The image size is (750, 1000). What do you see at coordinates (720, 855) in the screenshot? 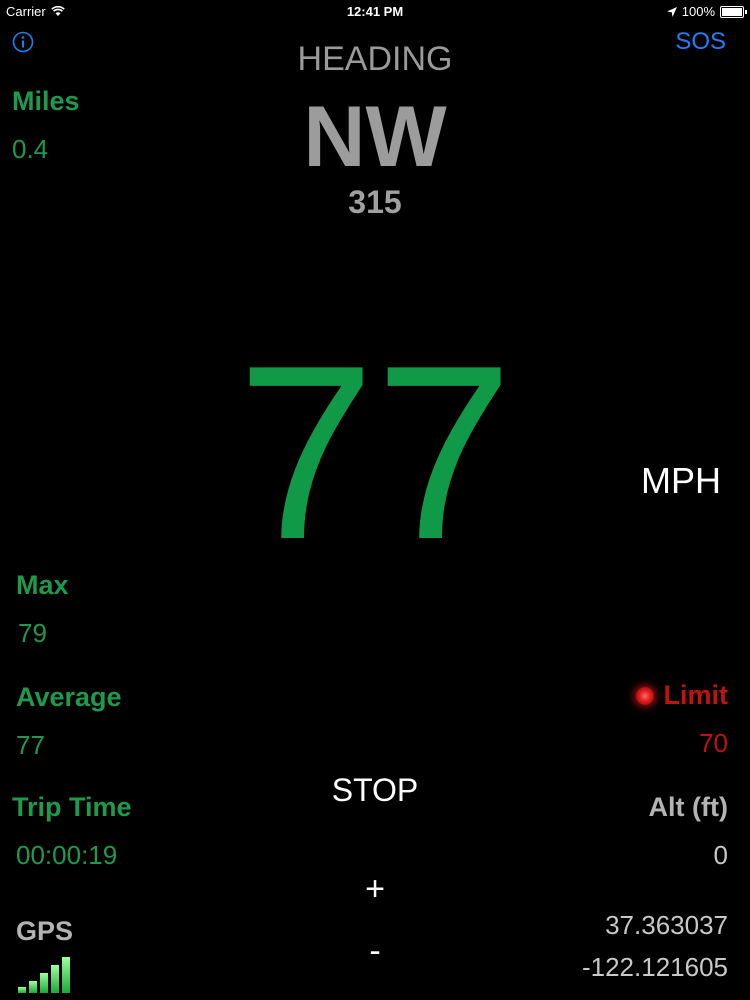
I see `altitude-value: 0` at bounding box center [720, 855].